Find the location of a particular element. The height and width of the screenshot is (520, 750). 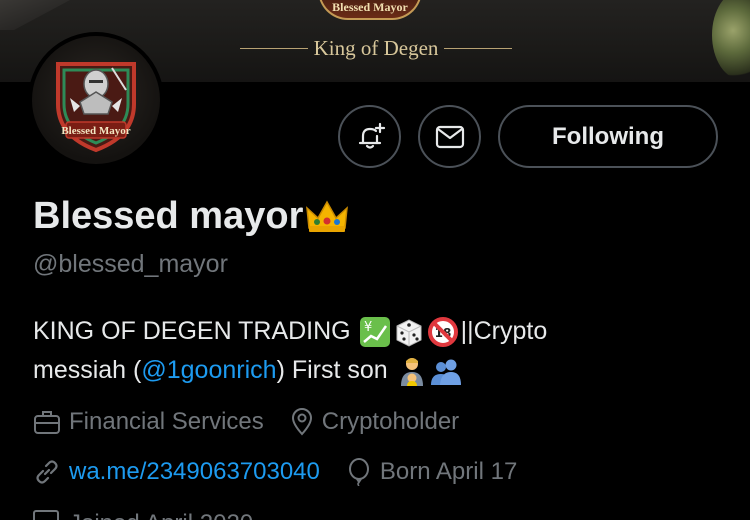

display-name-text: Blessed mayor is located at coordinates (168, 215).